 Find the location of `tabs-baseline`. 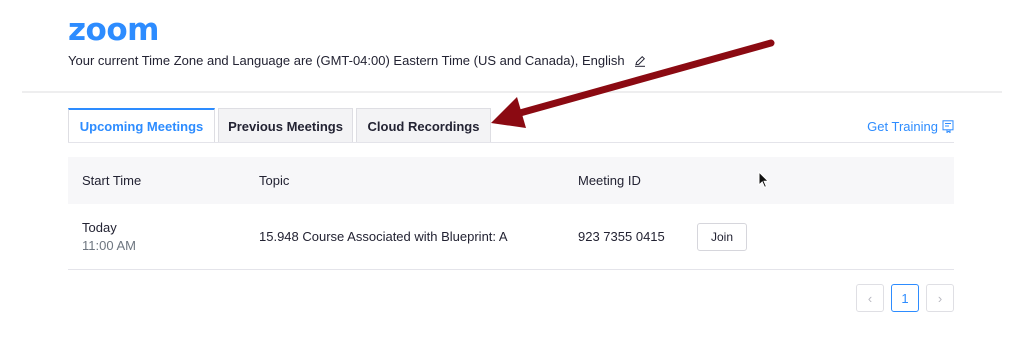

tabs-baseline is located at coordinates (511, 142).